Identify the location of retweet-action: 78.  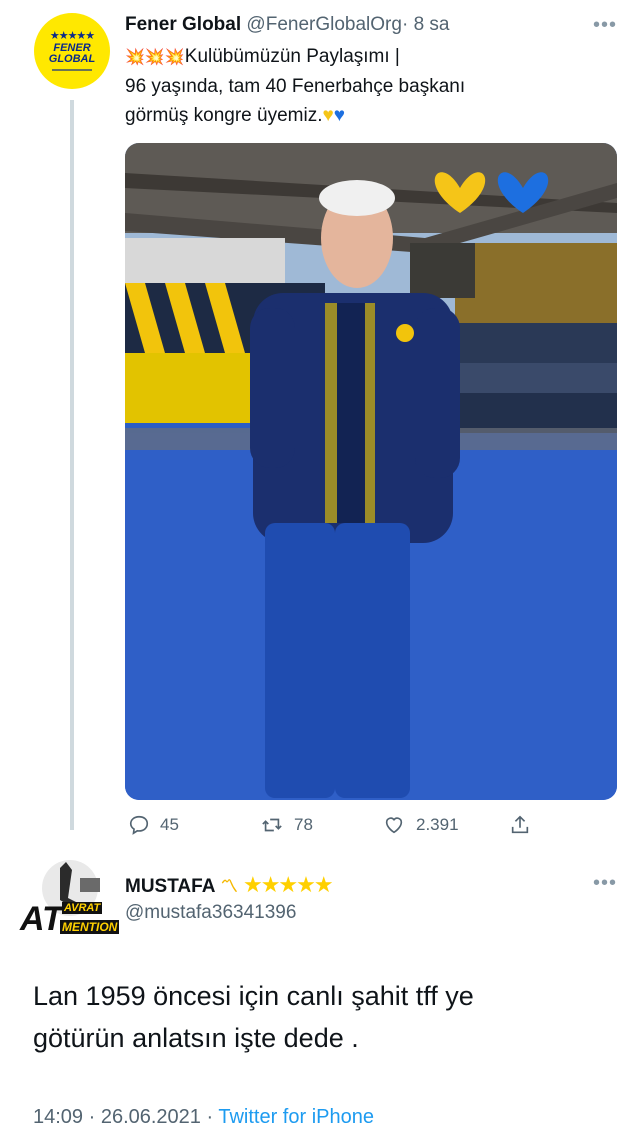
(286, 825).